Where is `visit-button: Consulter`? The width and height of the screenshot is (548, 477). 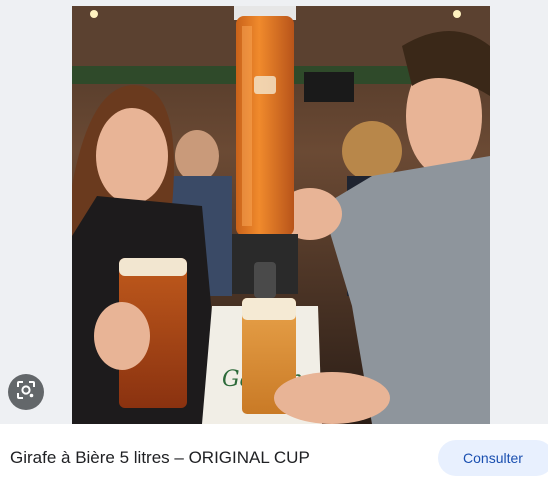 visit-button: Consulter is located at coordinates (493, 458).